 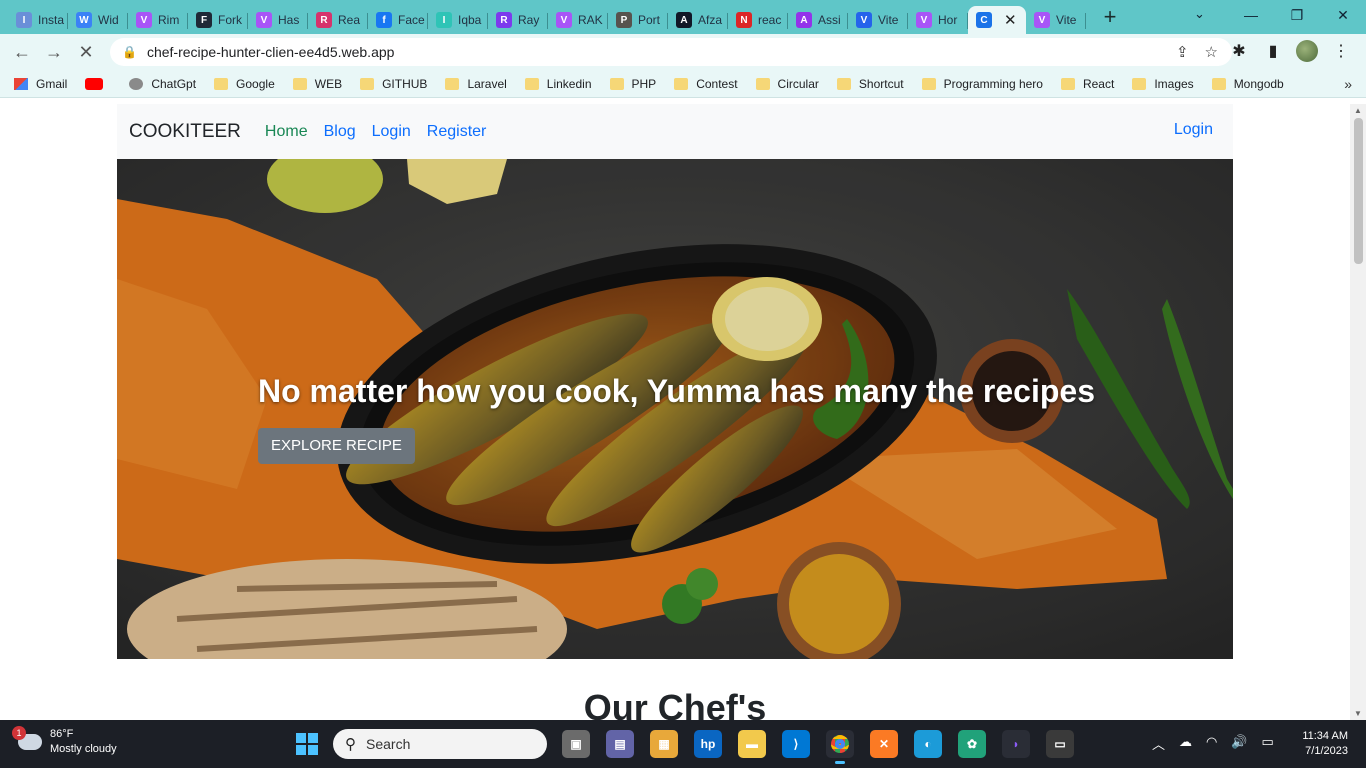 I want to click on mysql-workbench-icon: ◐, so click(x=928, y=744).